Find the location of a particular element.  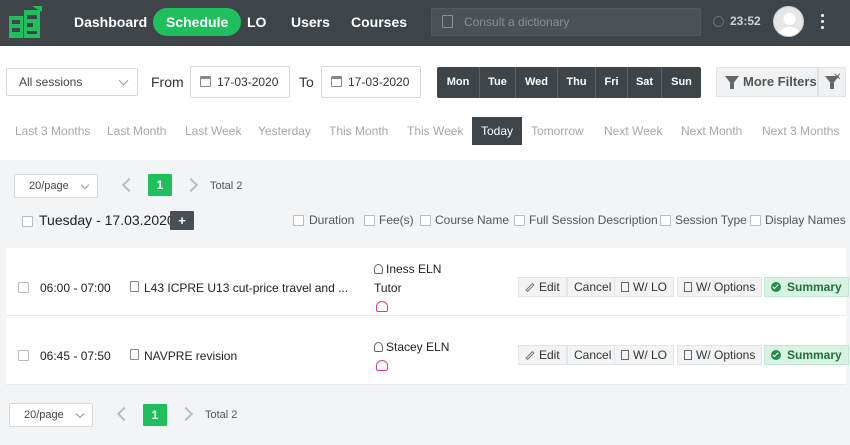

option-course-name-label: Course Name is located at coordinates (472, 220).